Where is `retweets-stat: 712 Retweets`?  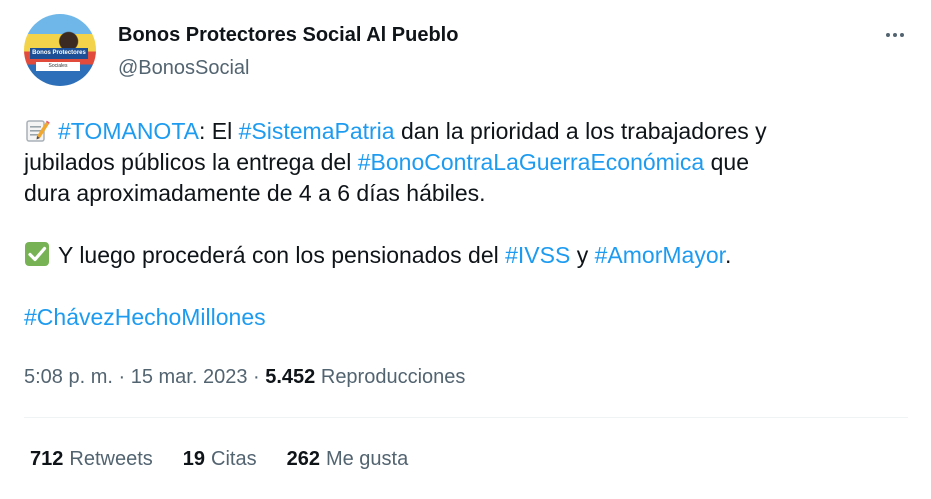
retweets-stat: 712 Retweets is located at coordinates (91, 459).